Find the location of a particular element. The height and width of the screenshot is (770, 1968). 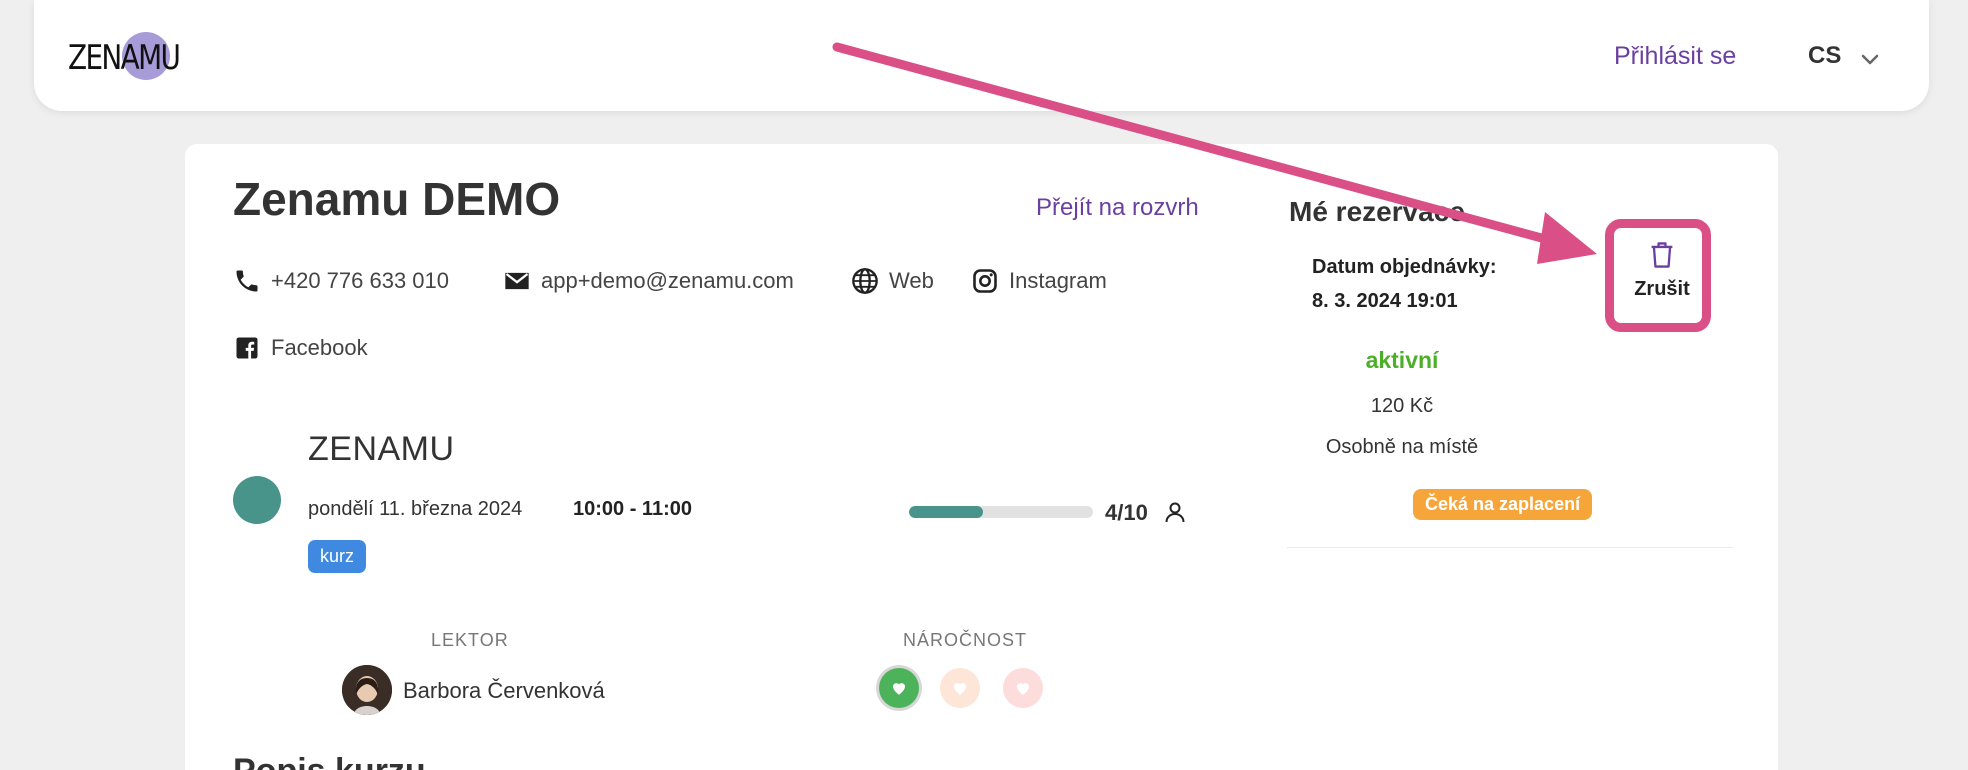

facebook-contact: Facebook is located at coordinates (300, 348).